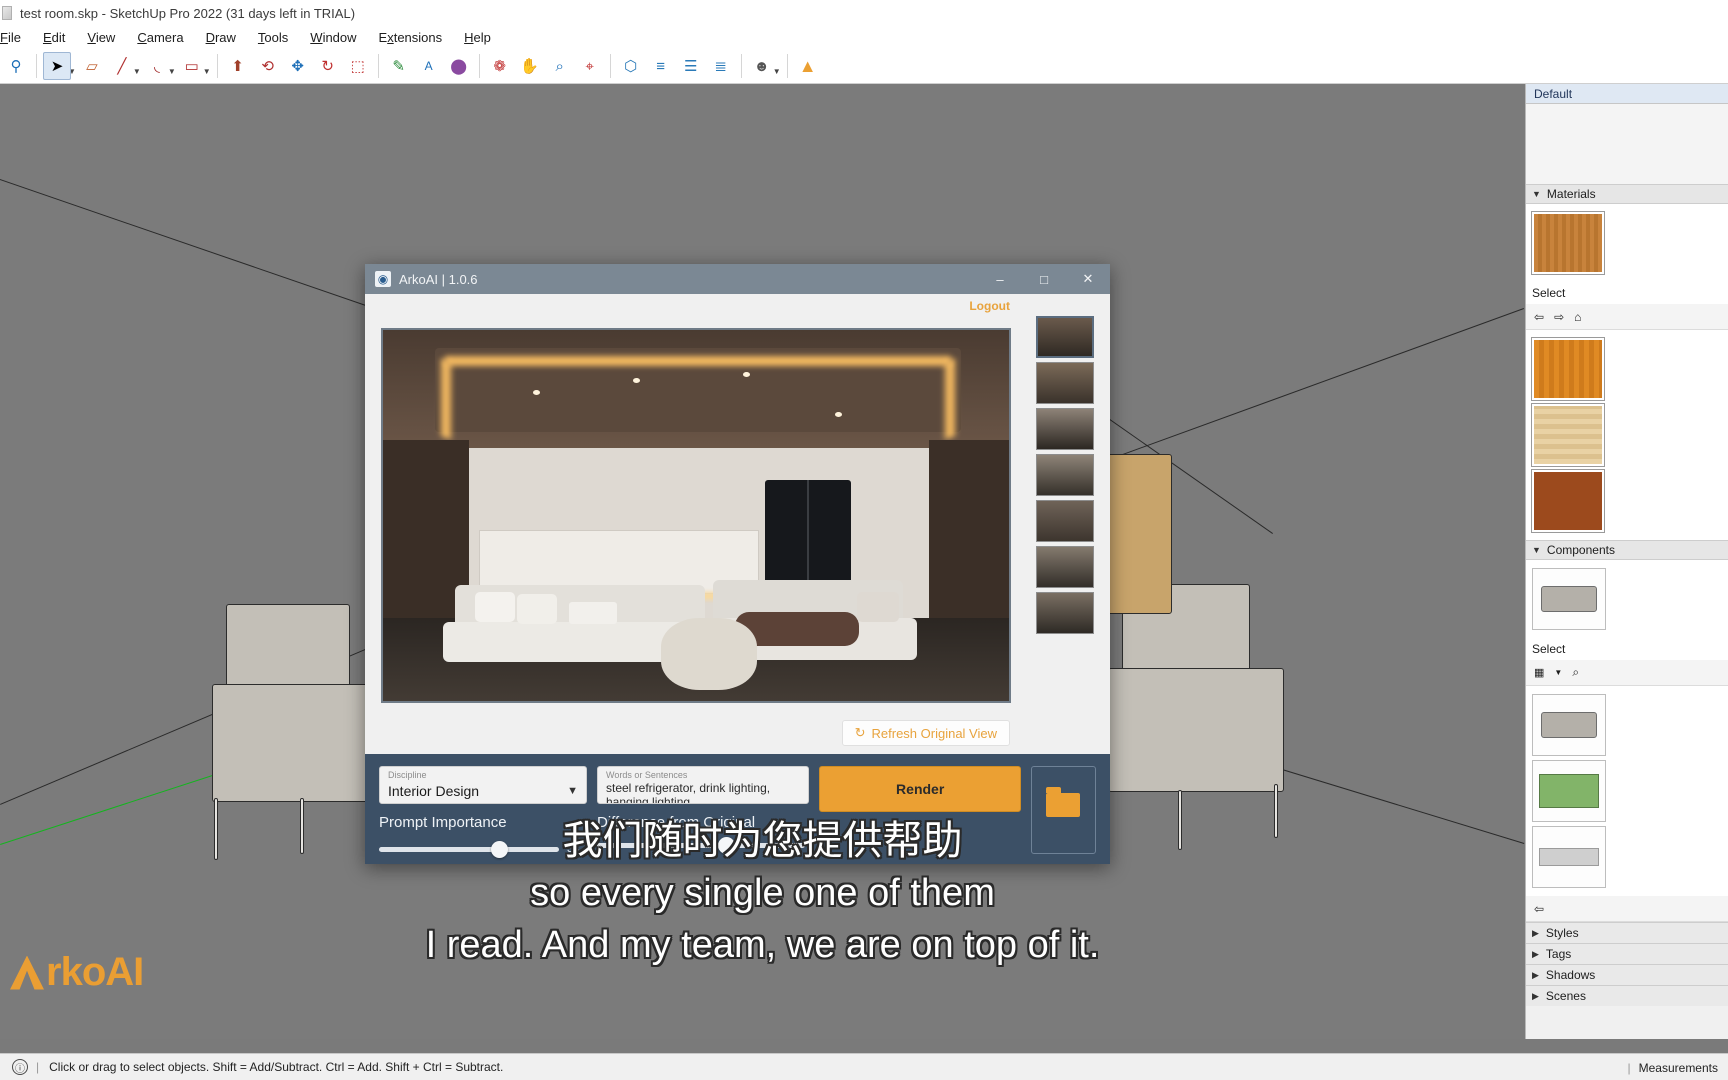  Describe the element at coordinates (1044, 279) in the screenshot. I see `maximize-button: □` at that location.